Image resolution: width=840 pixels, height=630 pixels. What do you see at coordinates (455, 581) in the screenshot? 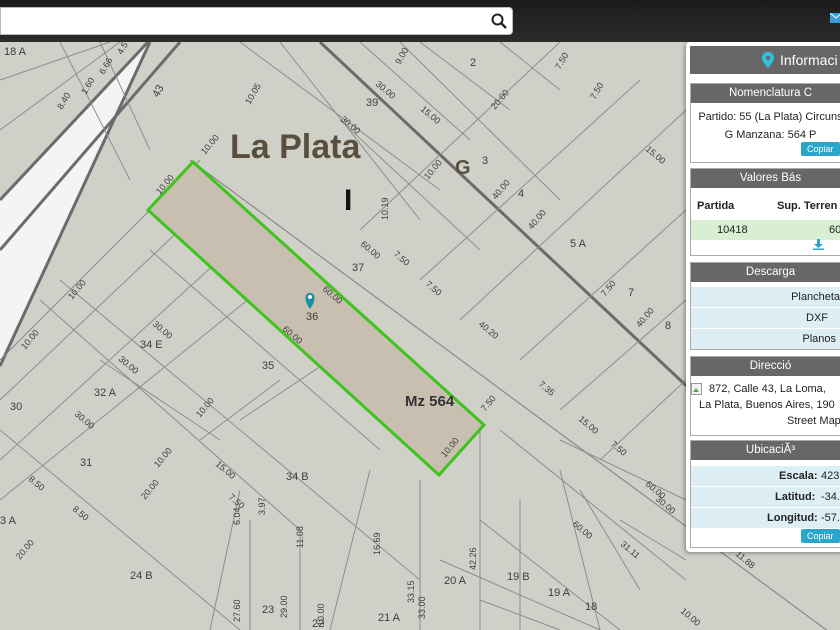
I see `lot-number: 20 A` at bounding box center [455, 581].